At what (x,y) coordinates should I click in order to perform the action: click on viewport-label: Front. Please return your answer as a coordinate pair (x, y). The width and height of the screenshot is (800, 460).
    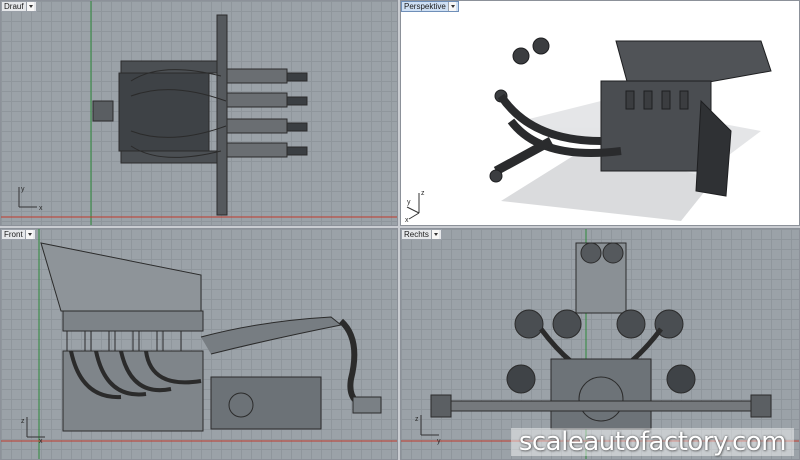
    Looking at the image, I should click on (13, 234).